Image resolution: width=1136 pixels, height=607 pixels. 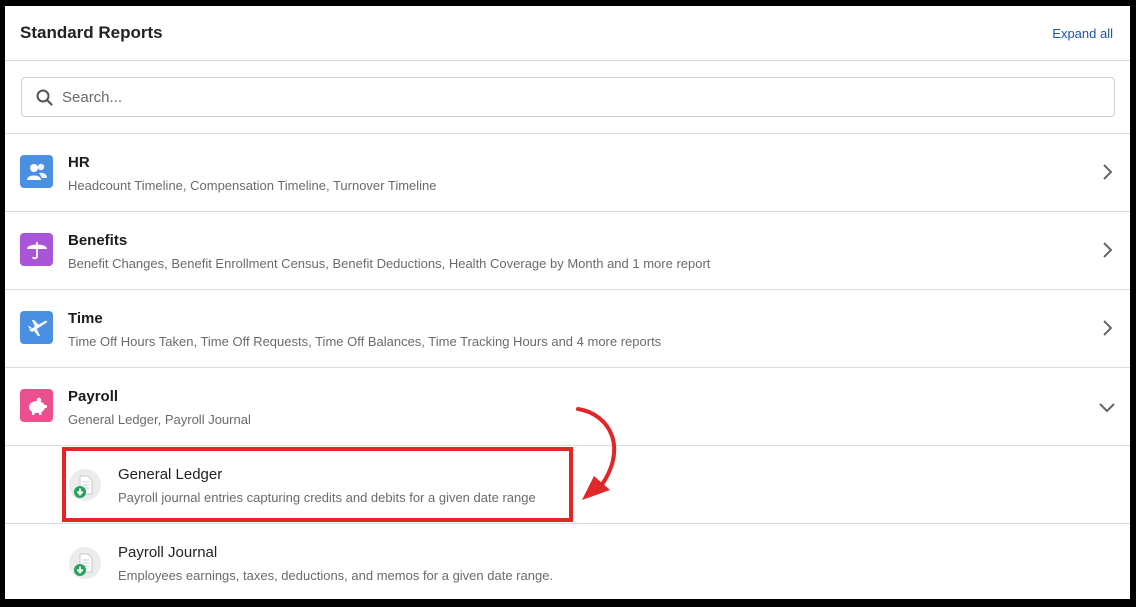 I want to click on search-box, so click(x=568, y=97).